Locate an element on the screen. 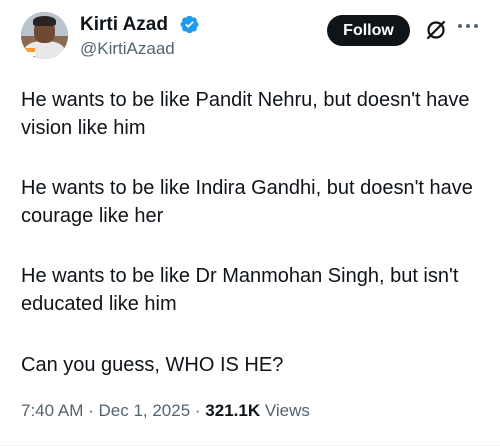  verified-badge-icon is located at coordinates (189, 24).